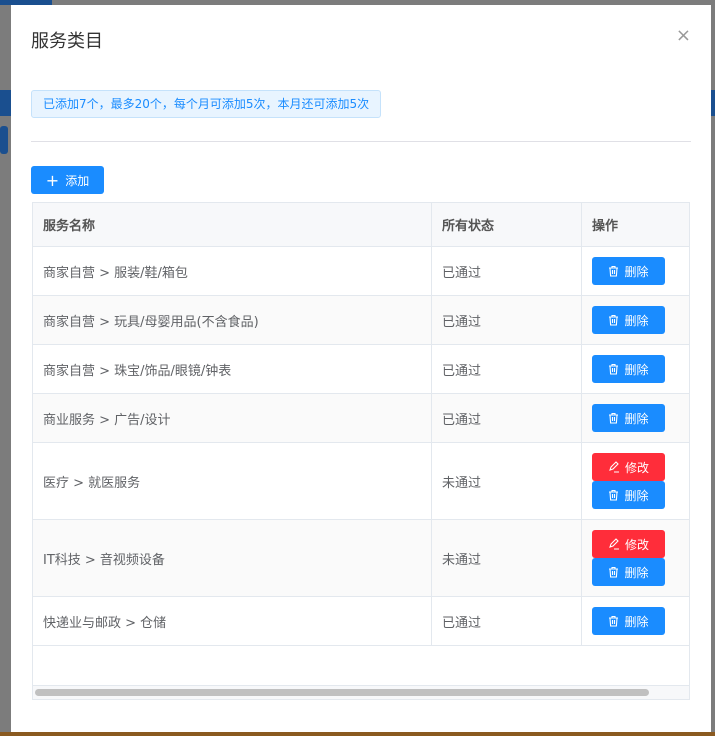 The image size is (715, 736). Describe the element at coordinates (232, 320) in the screenshot. I see `service-name: 商家自营 > 玩具/母婴用品(不含食品)` at that location.